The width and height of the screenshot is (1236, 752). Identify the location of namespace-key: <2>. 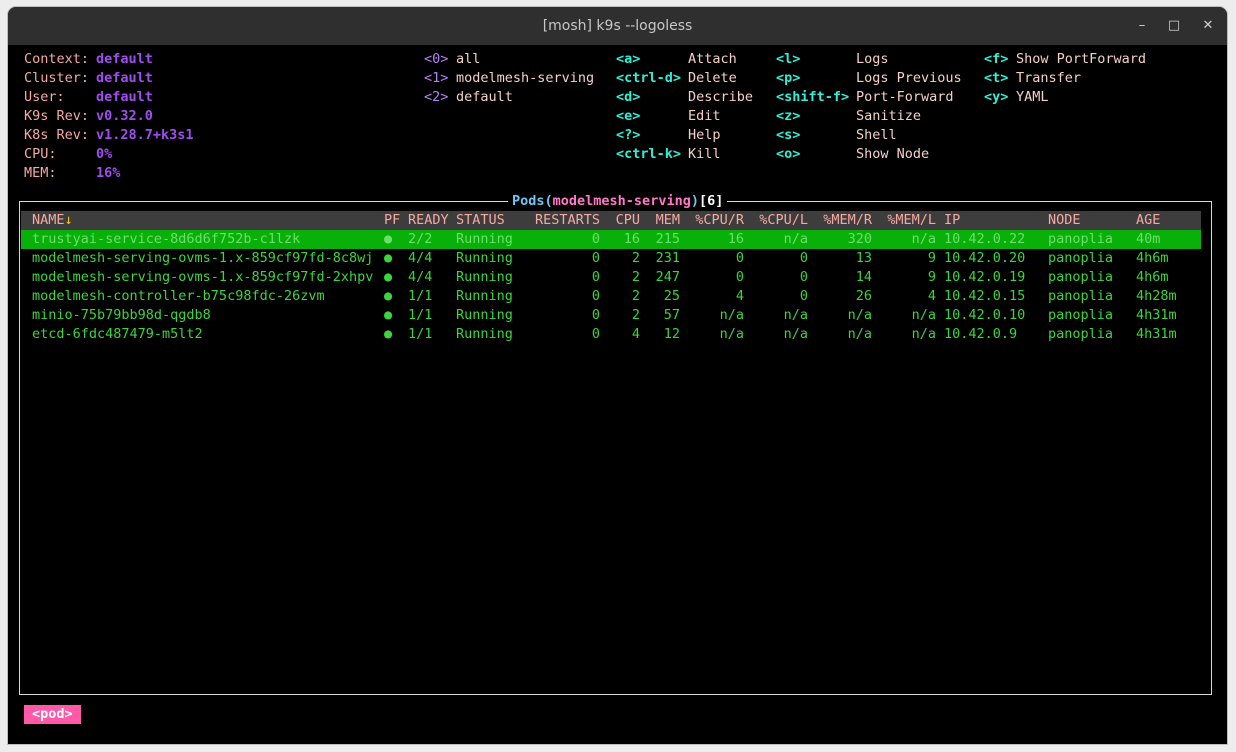
(436, 97).